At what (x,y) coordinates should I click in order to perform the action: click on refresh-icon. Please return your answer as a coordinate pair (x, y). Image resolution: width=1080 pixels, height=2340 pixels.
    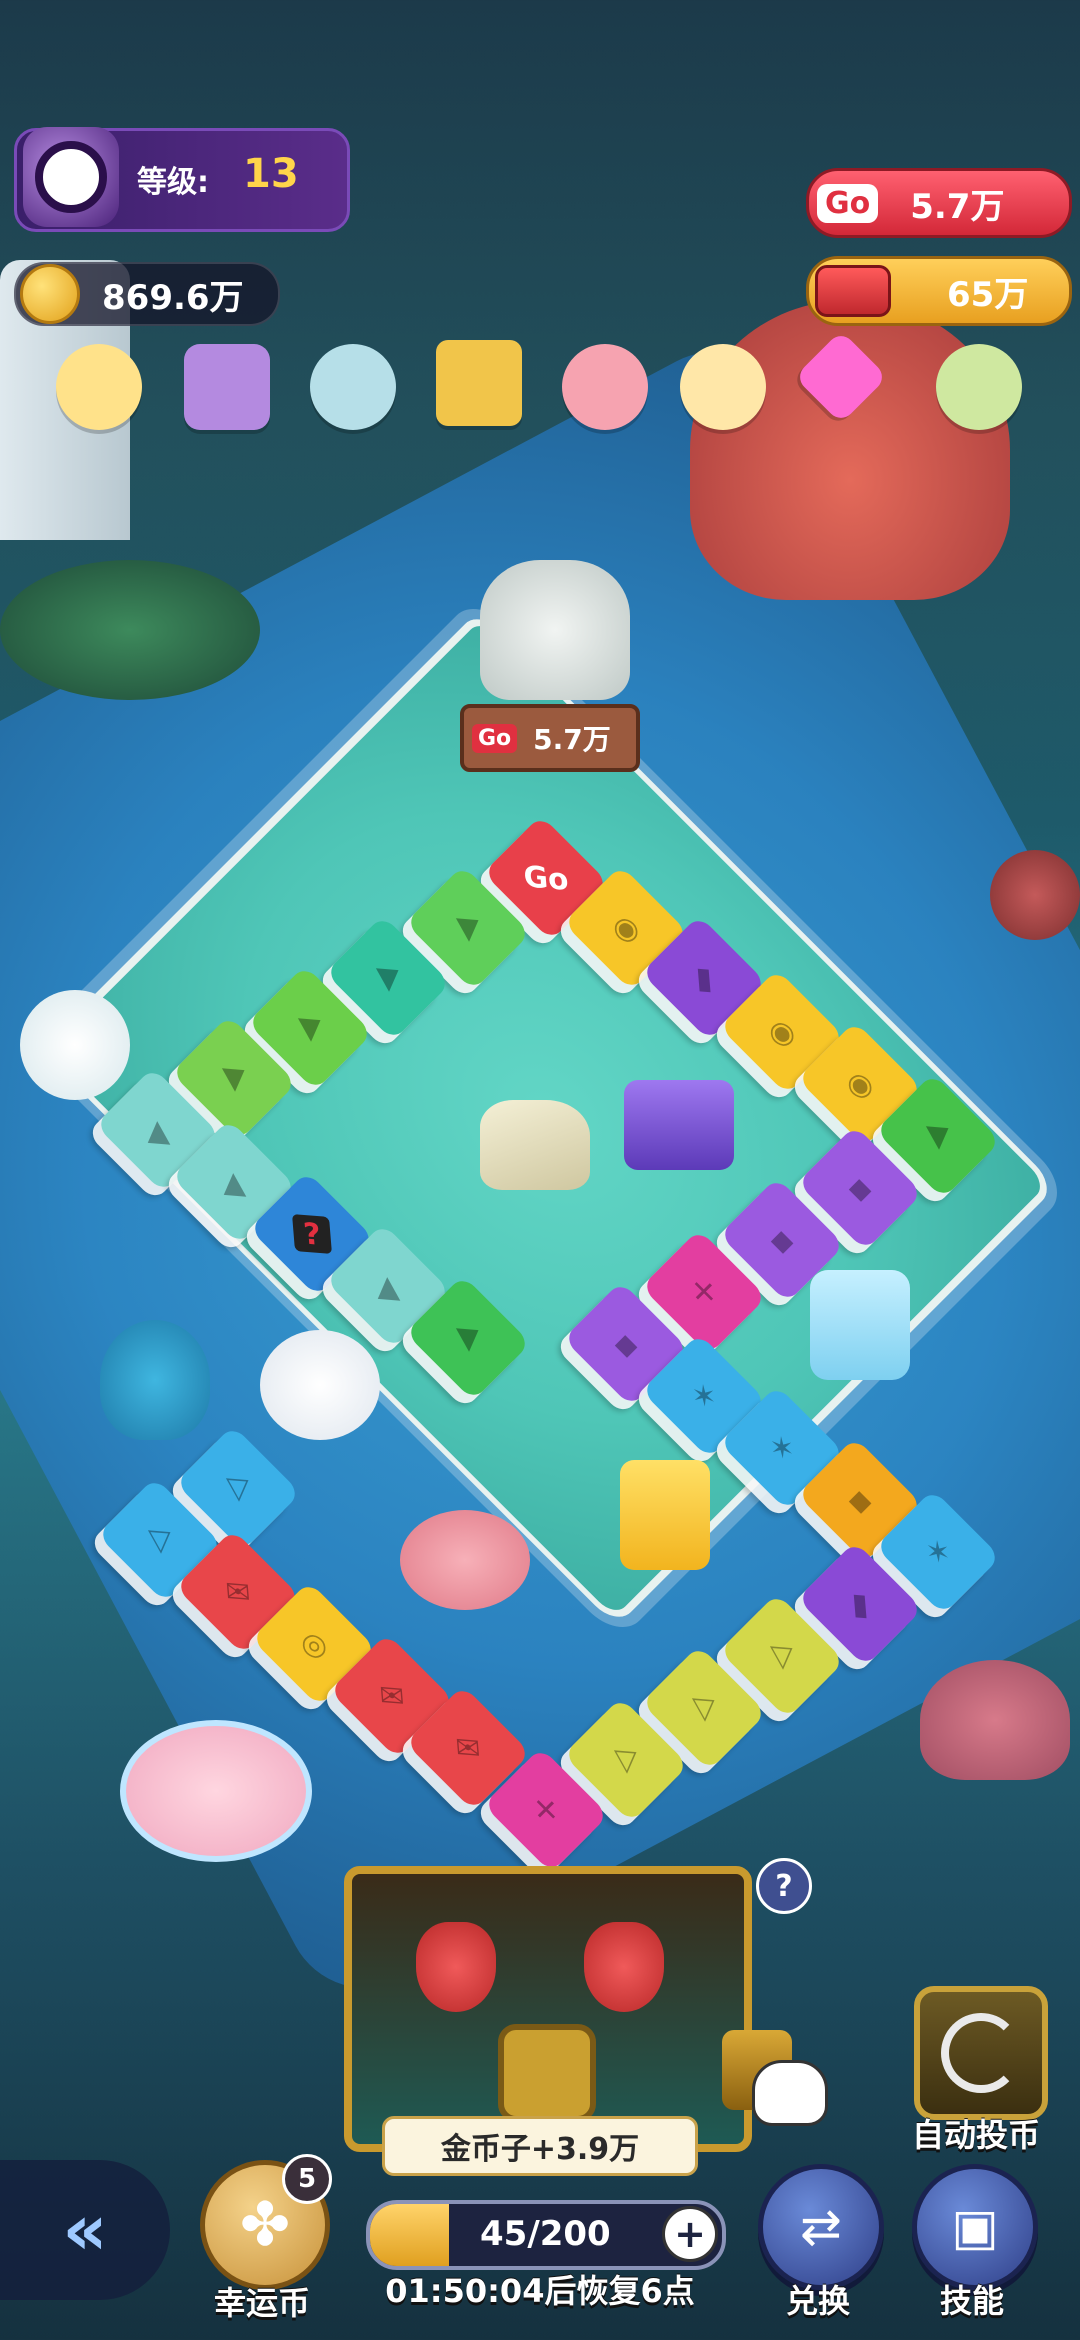
    Looking at the image, I should click on (981, 2053).